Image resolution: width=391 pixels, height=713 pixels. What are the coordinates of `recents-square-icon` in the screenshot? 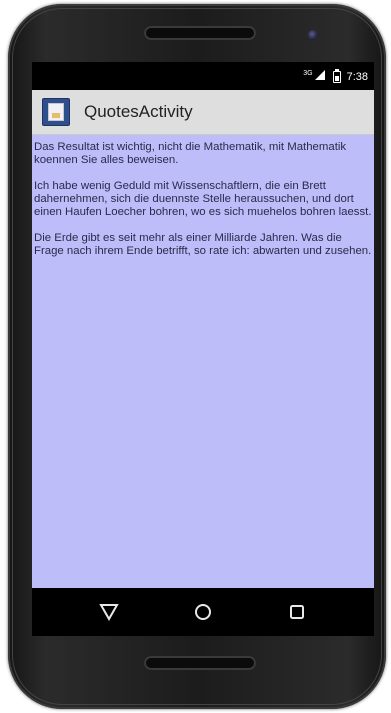 It's located at (297, 612).